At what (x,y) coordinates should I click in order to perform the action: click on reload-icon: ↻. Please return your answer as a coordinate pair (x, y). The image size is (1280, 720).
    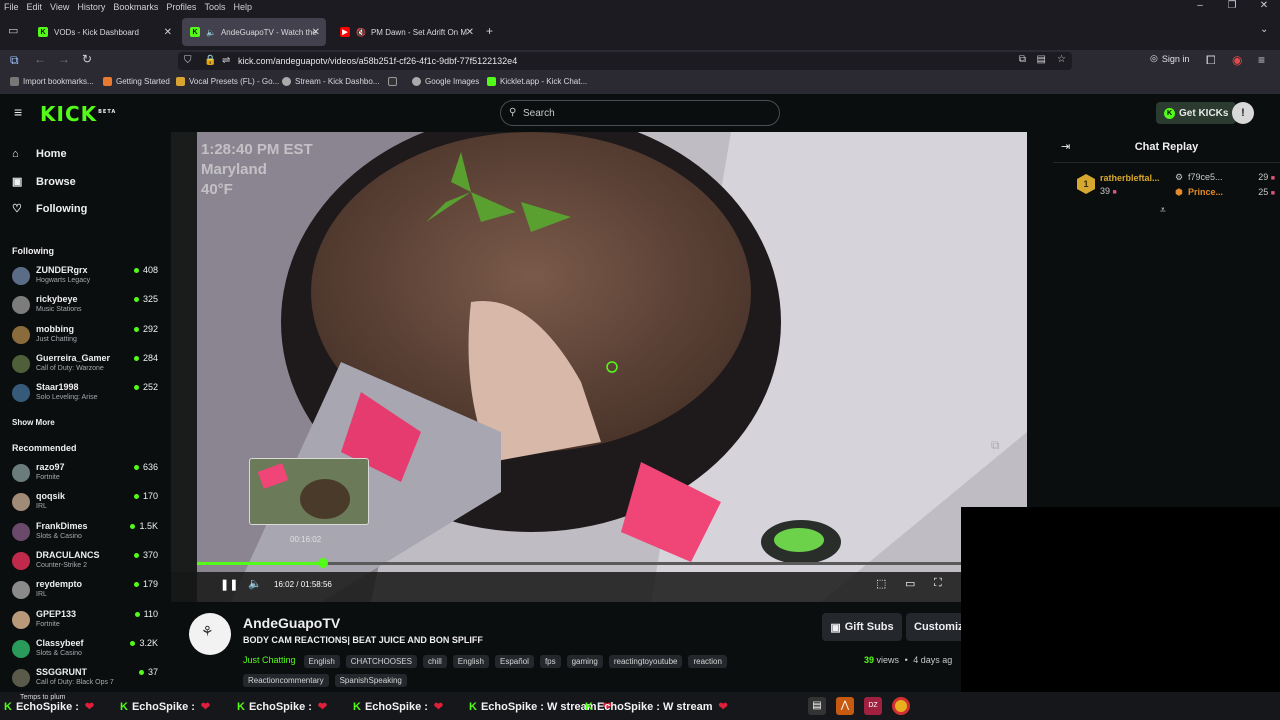
    Looking at the image, I should click on (87, 59).